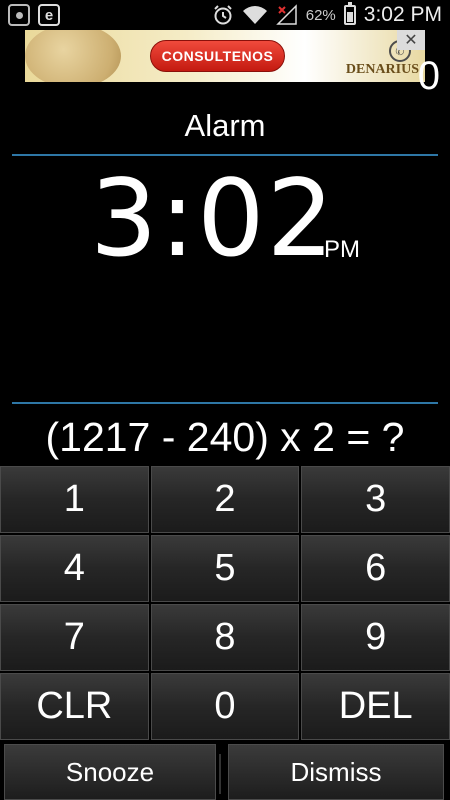  What do you see at coordinates (225, 706) in the screenshot?
I see `key-0: 0` at bounding box center [225, 706].